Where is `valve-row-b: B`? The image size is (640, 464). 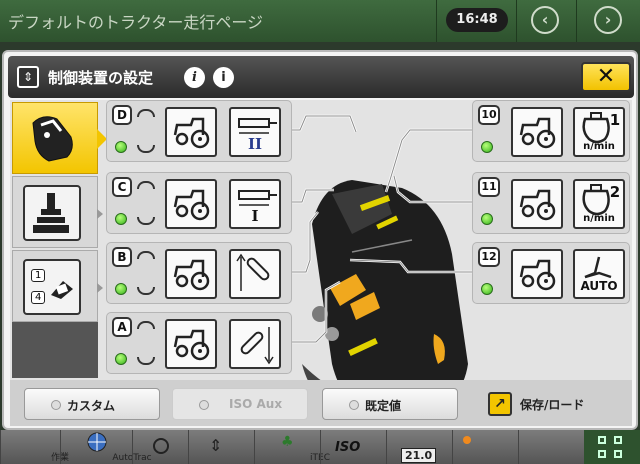
valve-row-b: B is located at coordinates (199, 273).